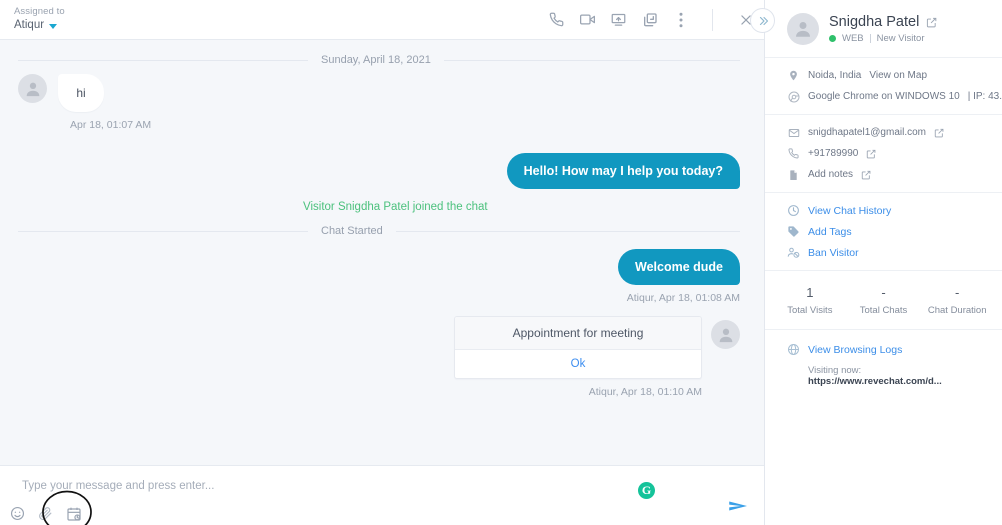 The height and width of the screenshot is (525, 1002). What do you see at coordinates (587, 19) in the screenshot?
I see `video-camera-icon` at bounding box center [587, 19].